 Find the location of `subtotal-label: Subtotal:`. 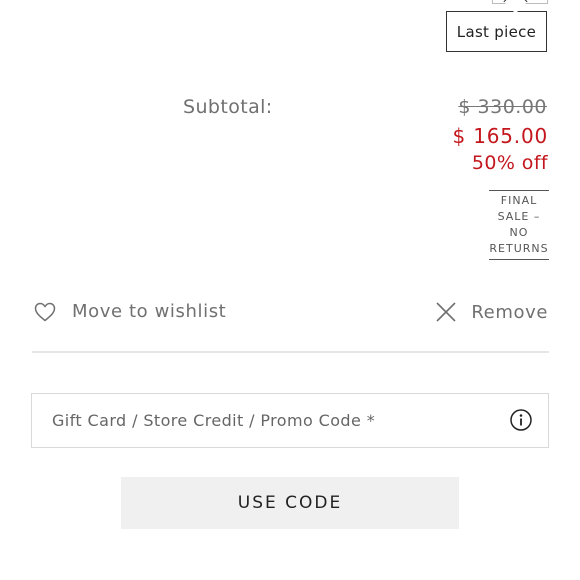

subtotal-label: Subtotal: is located at coordinates (228, 107).